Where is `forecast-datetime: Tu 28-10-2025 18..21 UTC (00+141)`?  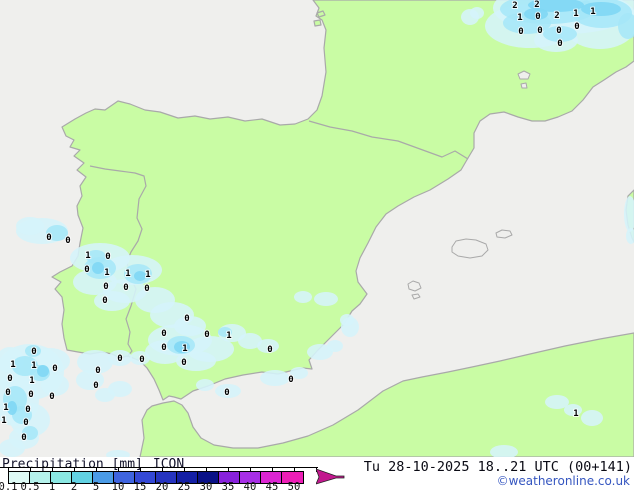
forecast-datetime: Tu 28-10-2025 18..21 UTC (00+141) is located at coordinates (497, 467).